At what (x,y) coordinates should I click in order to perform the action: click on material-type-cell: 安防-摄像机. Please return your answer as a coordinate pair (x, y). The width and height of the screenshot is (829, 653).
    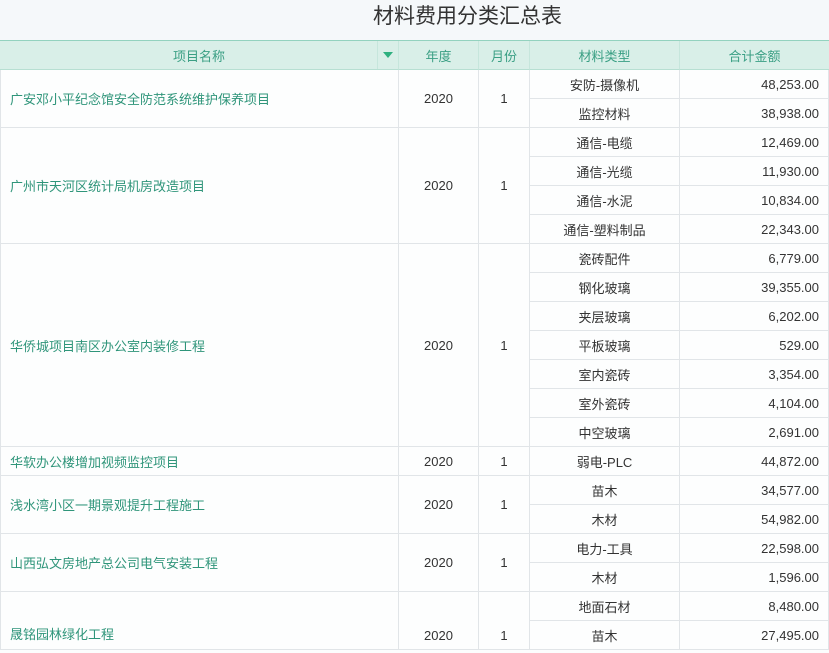
    Looking at the image, I should click on (605, 84).